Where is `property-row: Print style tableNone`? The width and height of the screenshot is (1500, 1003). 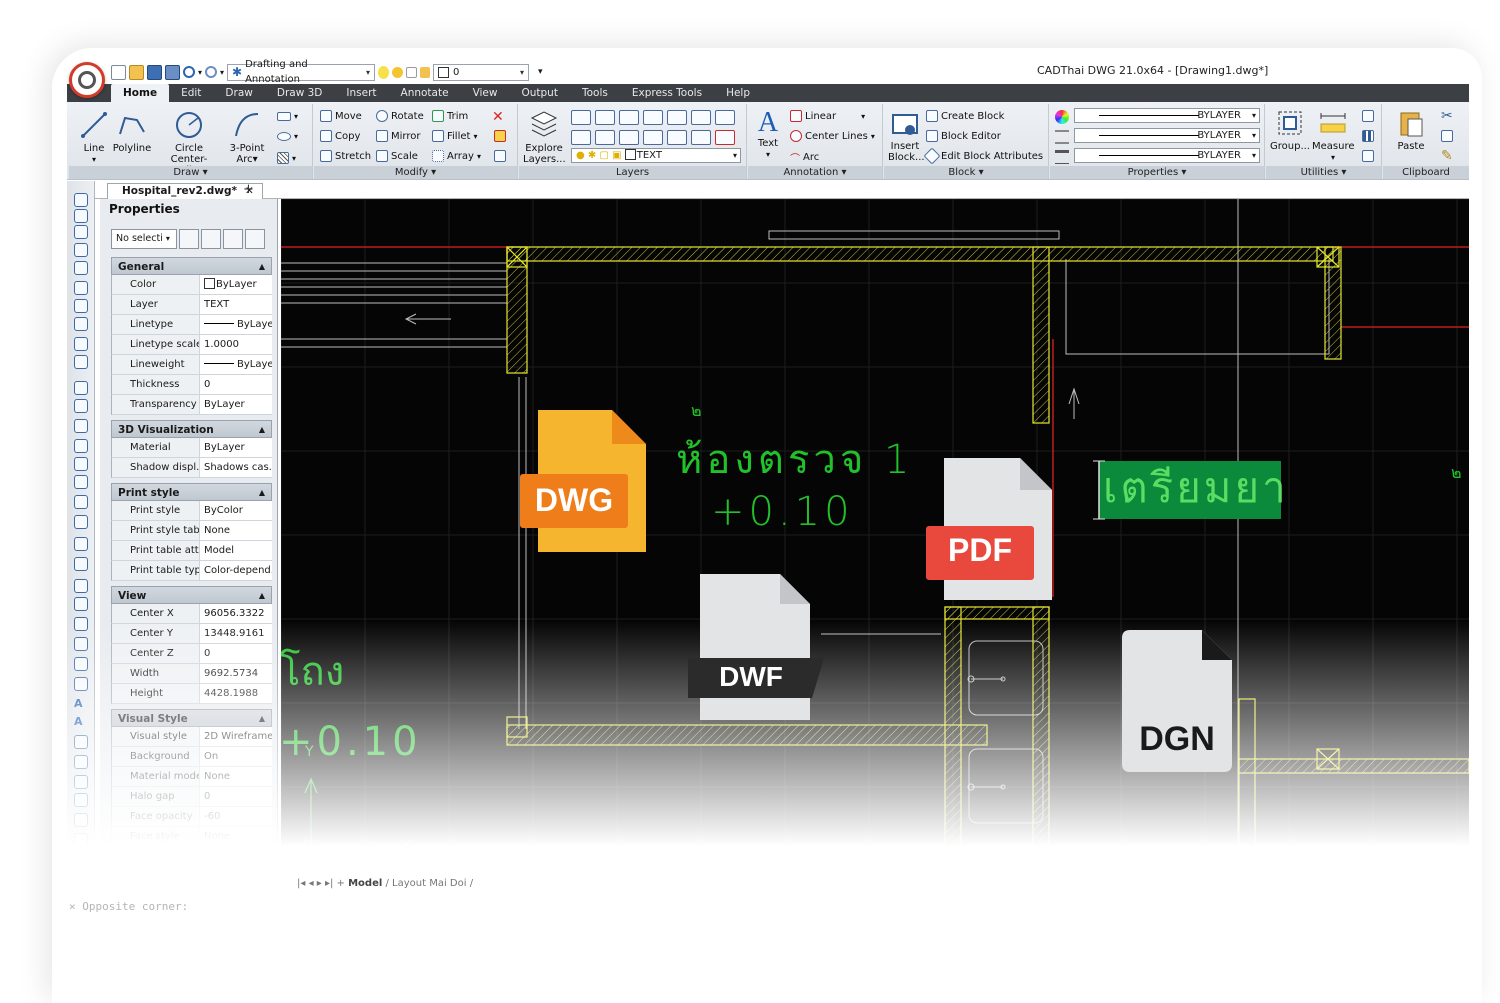 property-row: Print style tableNone is located at coordinates (191, 531).